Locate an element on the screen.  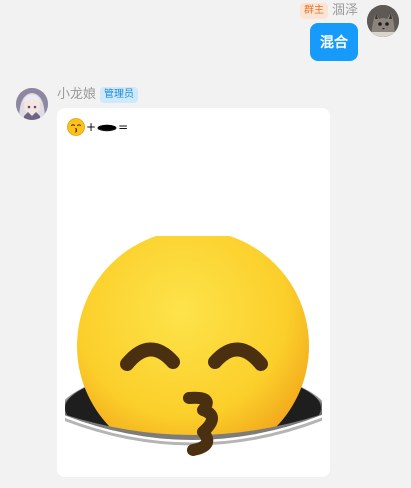
cat-avatar is located at coordinates (383, 21).